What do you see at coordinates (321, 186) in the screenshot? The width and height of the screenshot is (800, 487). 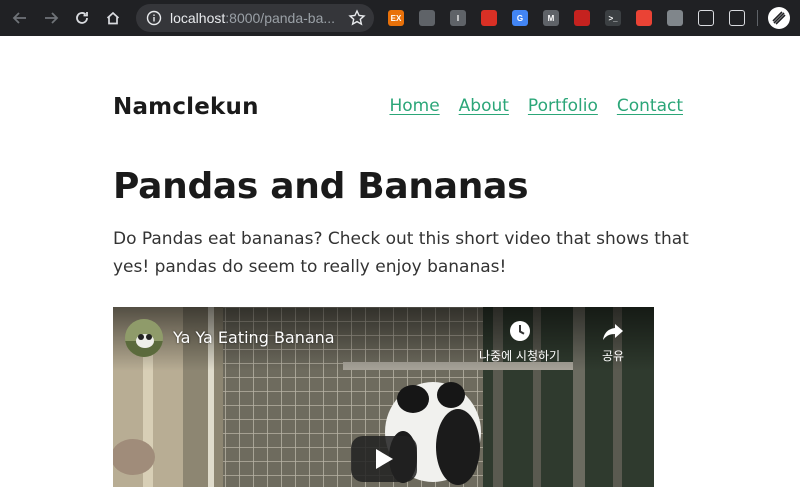 I see `page-heading: Pandas and Bananas` at bounding box center [321, 186].